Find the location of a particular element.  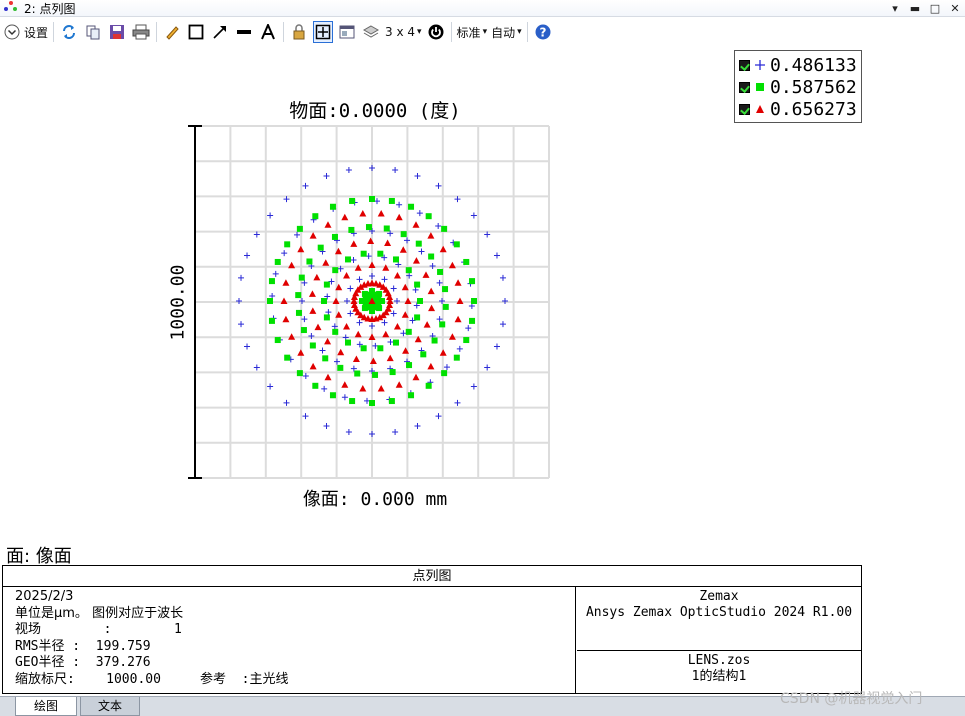

copy-button is located at coordinates (93, 32).